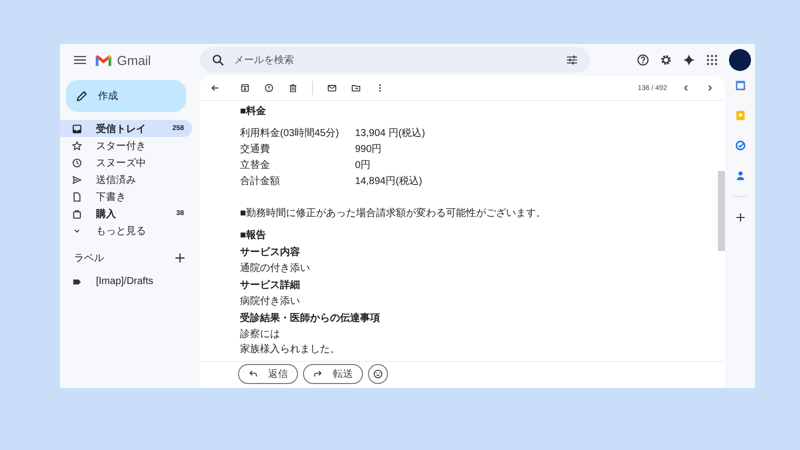 The height and width of the screenshot is (450, 800). Describe the element at coordinates (77, 281) in the screenshot. I see `label-tag-icon` at that location.